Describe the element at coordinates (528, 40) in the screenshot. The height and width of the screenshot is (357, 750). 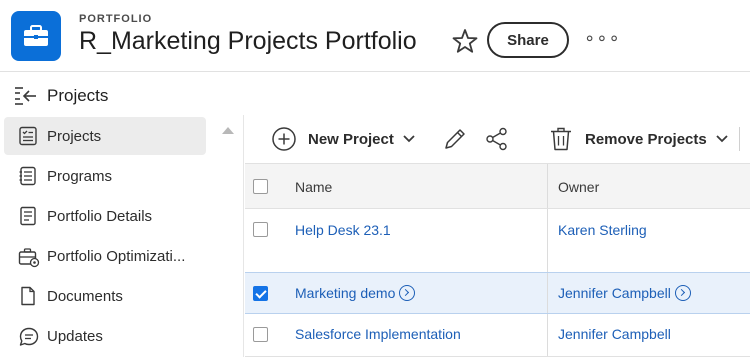
I see `share-button: Share` at that location.